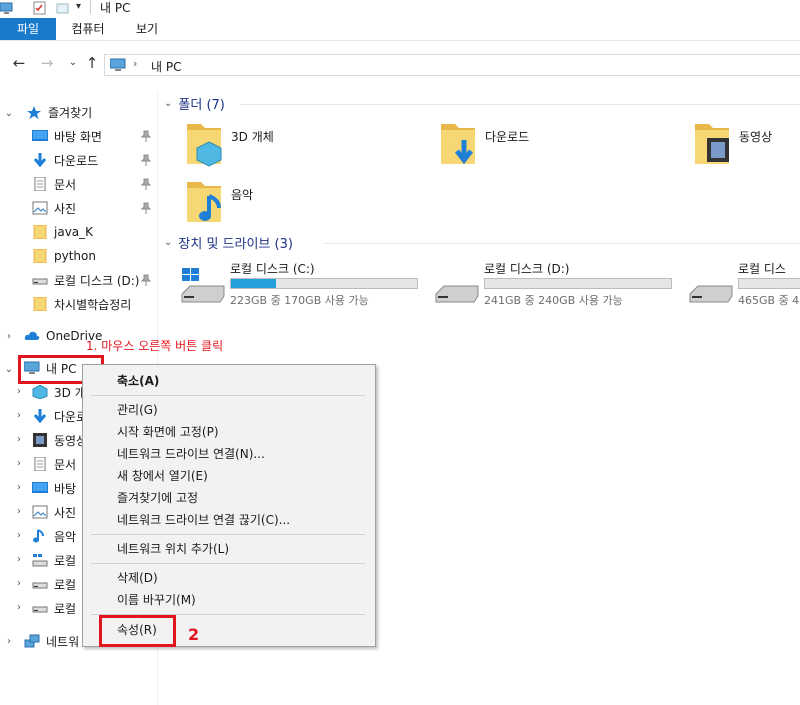 This screenshot has height=705, width=800. What do you see at coordinates (65, 488) in the screenshot?
I see `sidebar-item-label: 바탕` at bounding box center [65, 488].